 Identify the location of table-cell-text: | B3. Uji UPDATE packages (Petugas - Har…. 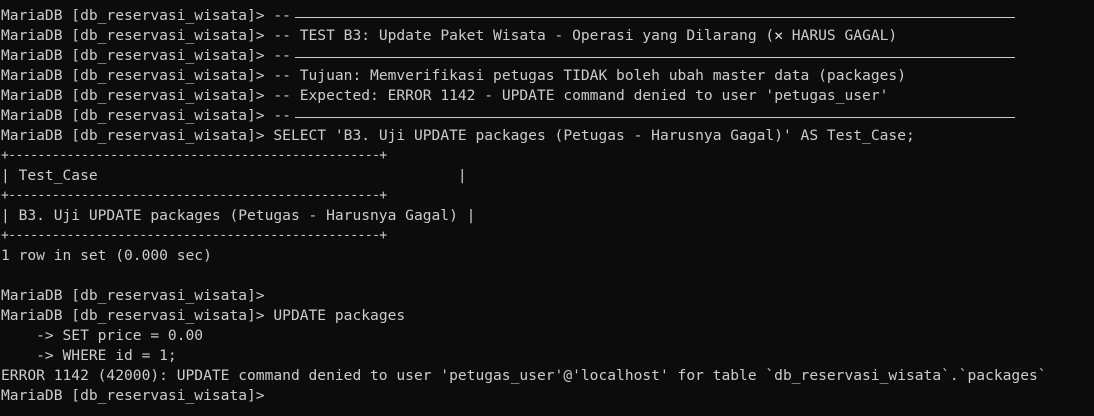
(238, 215).